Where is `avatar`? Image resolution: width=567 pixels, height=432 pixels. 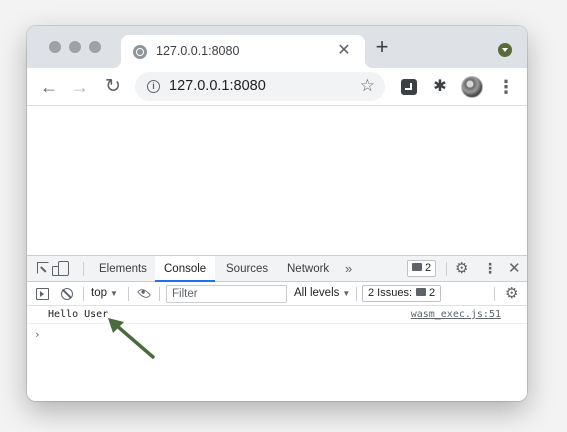 avatar is located at coordinates (472, 87).